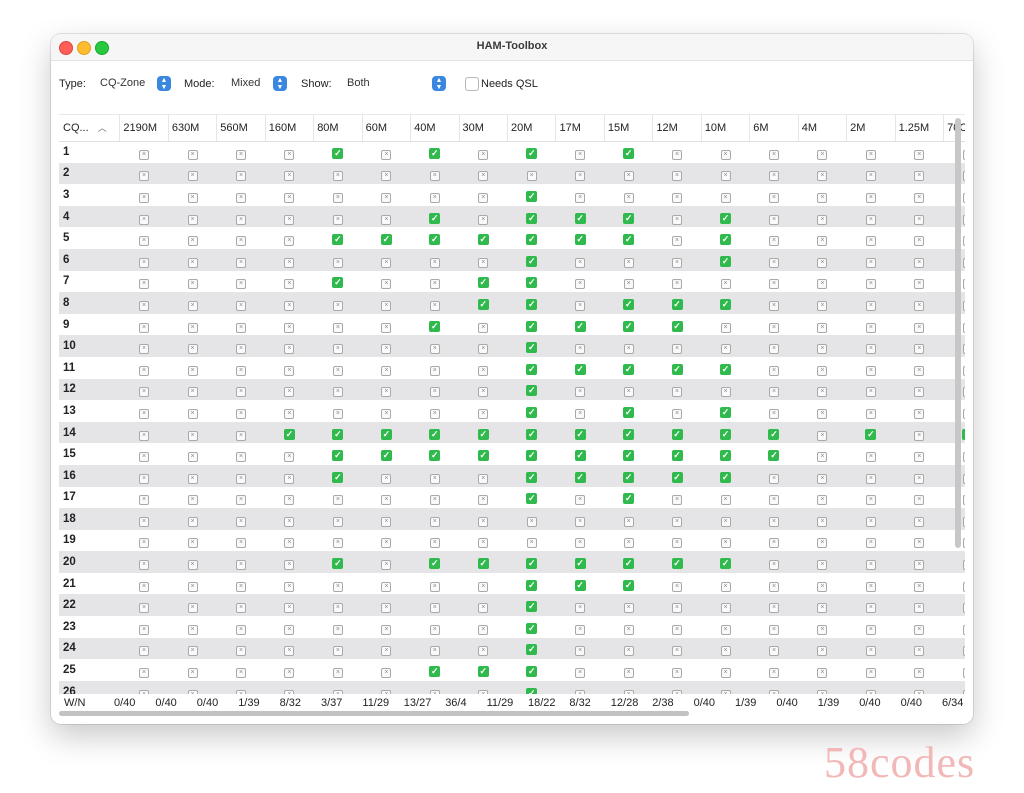 This screenshot has width=1024, height=793. Describe the element at coordinates (90, 128) in the screenshot. I see `column-header-zone: CQ... ︿` at that location.